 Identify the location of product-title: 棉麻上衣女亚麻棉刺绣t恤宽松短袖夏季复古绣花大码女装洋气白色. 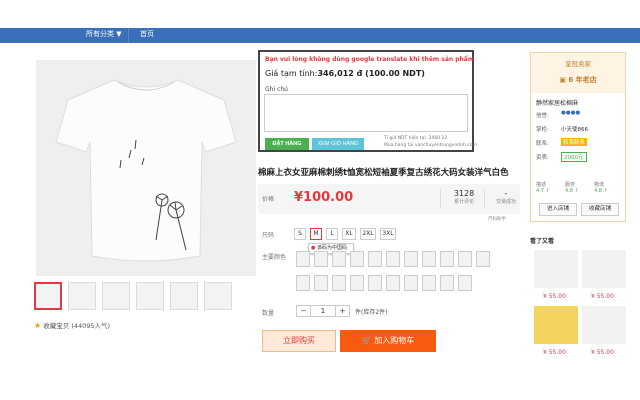
(383, 173).